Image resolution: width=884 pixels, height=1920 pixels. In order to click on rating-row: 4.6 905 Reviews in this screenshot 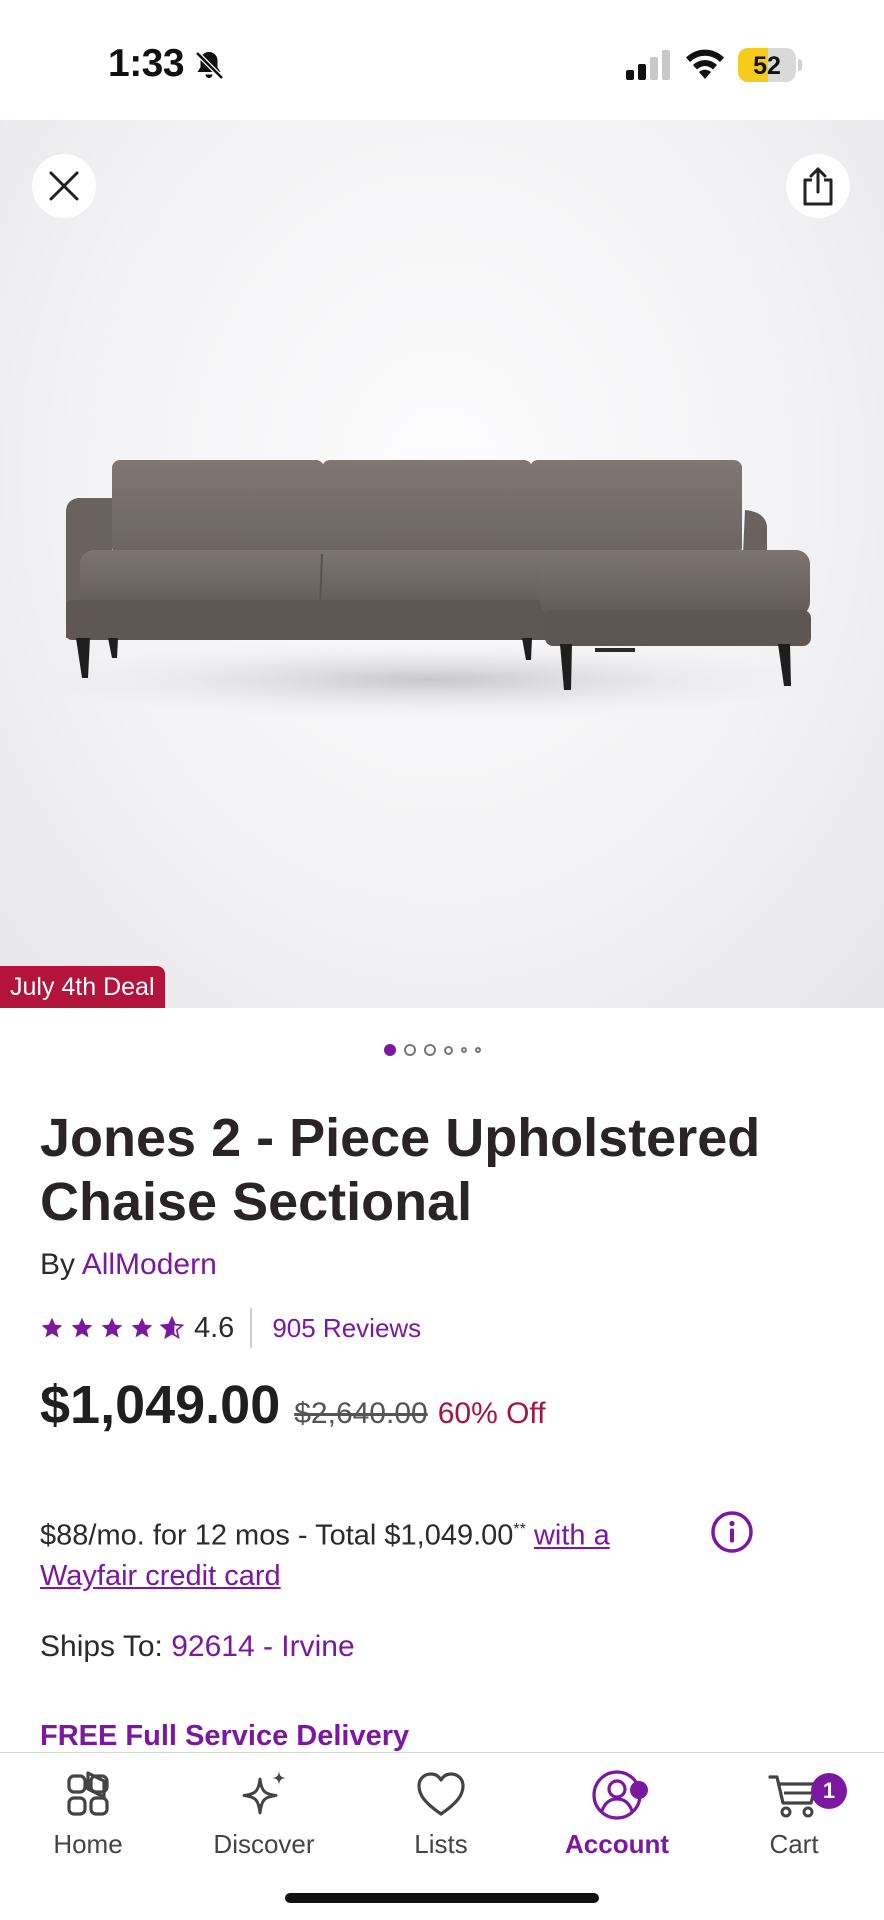, I will do `click(230, 1328)`.